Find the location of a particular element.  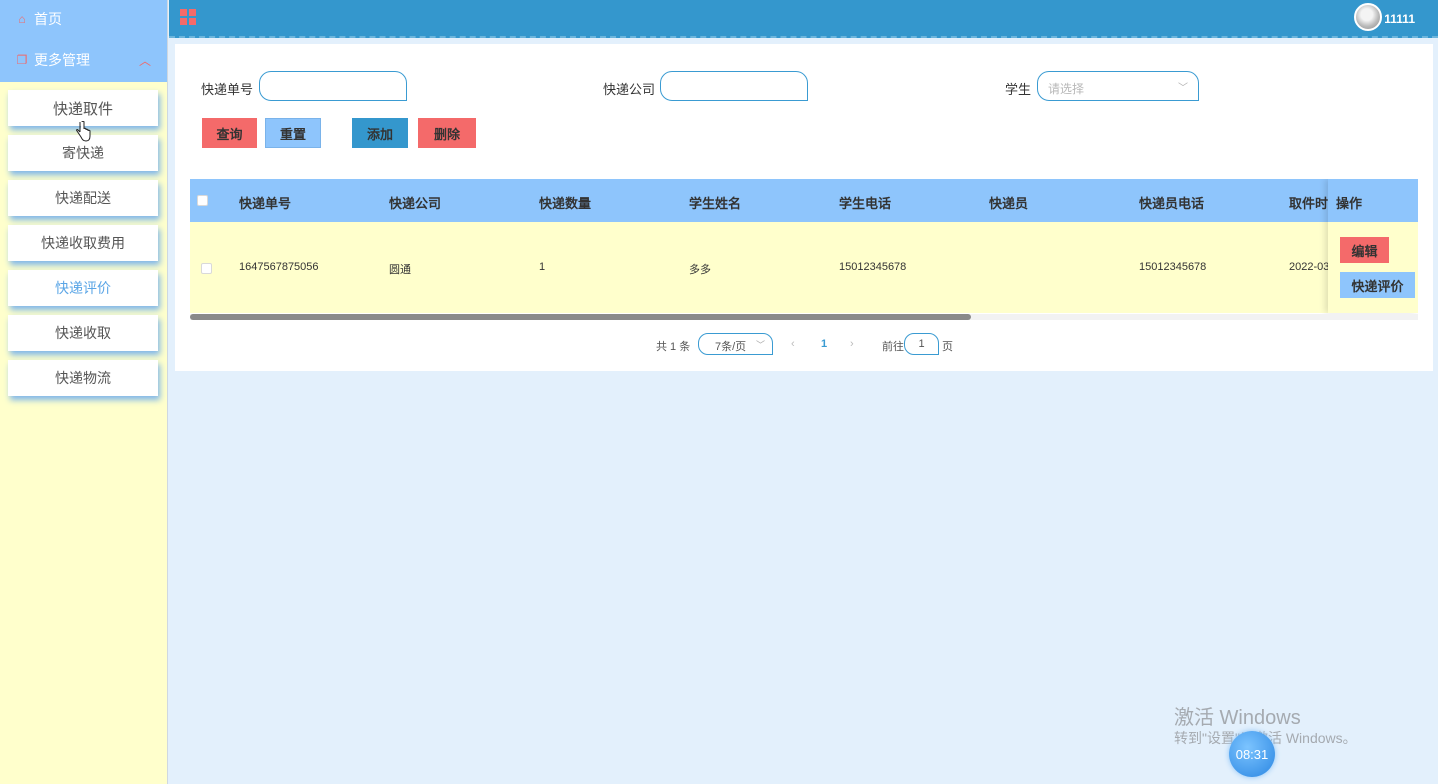

company-input is located at coordinates (734, 86).